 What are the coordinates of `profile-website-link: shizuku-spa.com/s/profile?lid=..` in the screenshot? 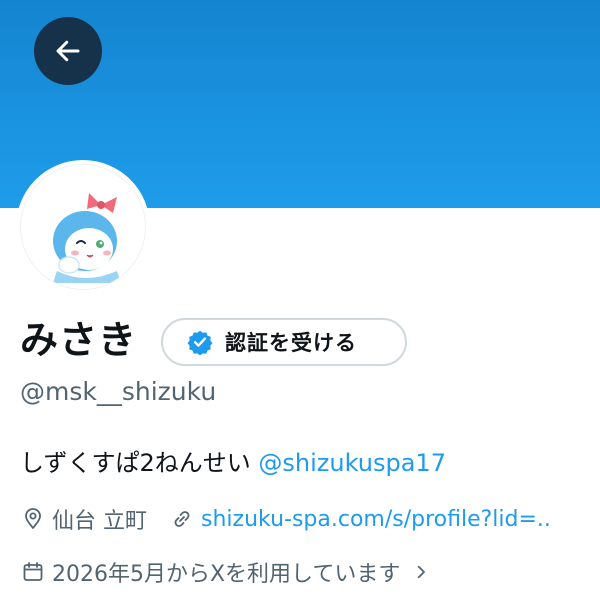 It's located at (376, 519).